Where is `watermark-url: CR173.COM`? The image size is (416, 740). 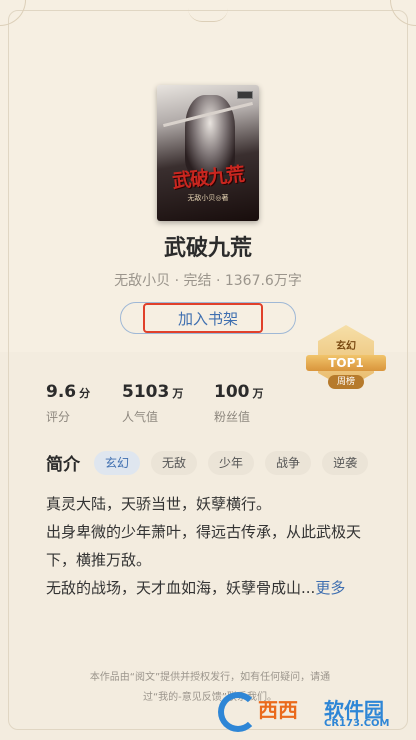
watermark-url: CR173.COM is located at coordinates (357, 723).